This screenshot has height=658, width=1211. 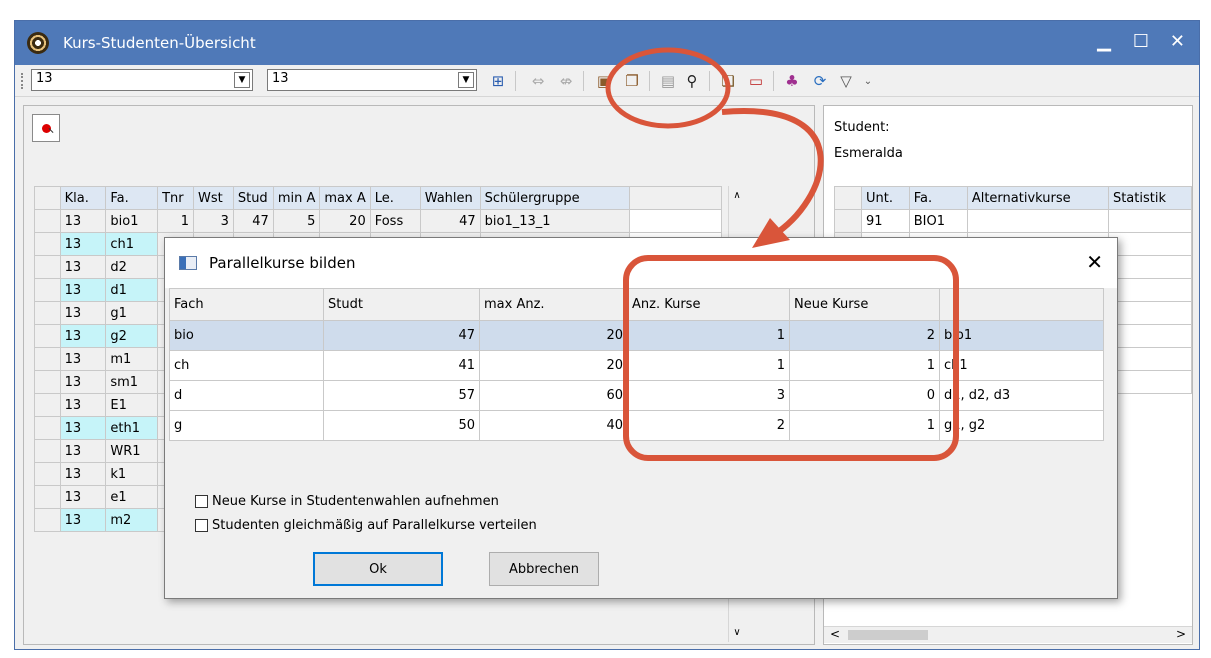 What do you see at coordinates (636, 365) in the screenshot?
I see `dialog-row: ch 41 20 1 1 ch1` at bounding box center [636, 365].